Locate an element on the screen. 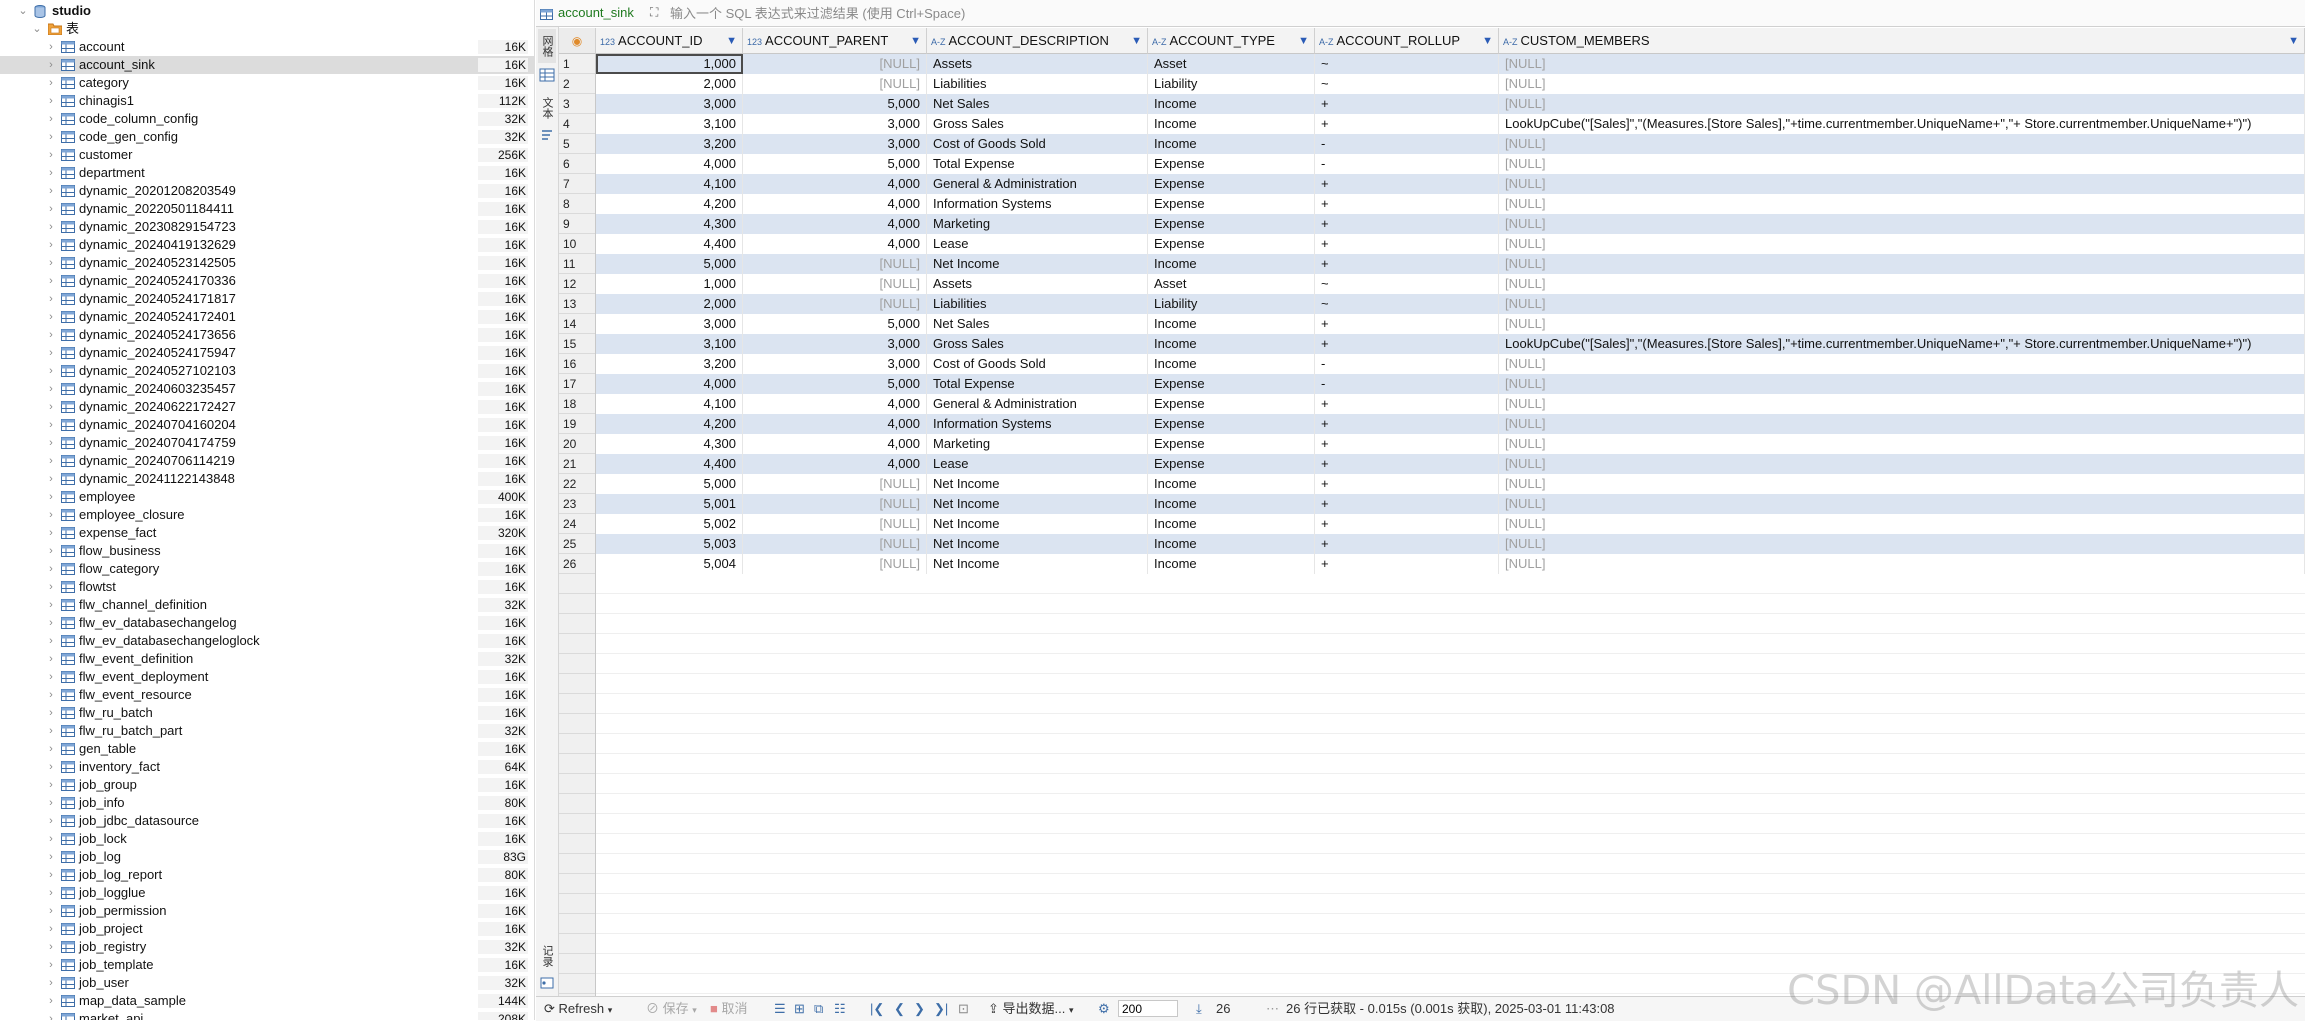  table-item: › flowtst 16K is located at coordinates (267, 587).